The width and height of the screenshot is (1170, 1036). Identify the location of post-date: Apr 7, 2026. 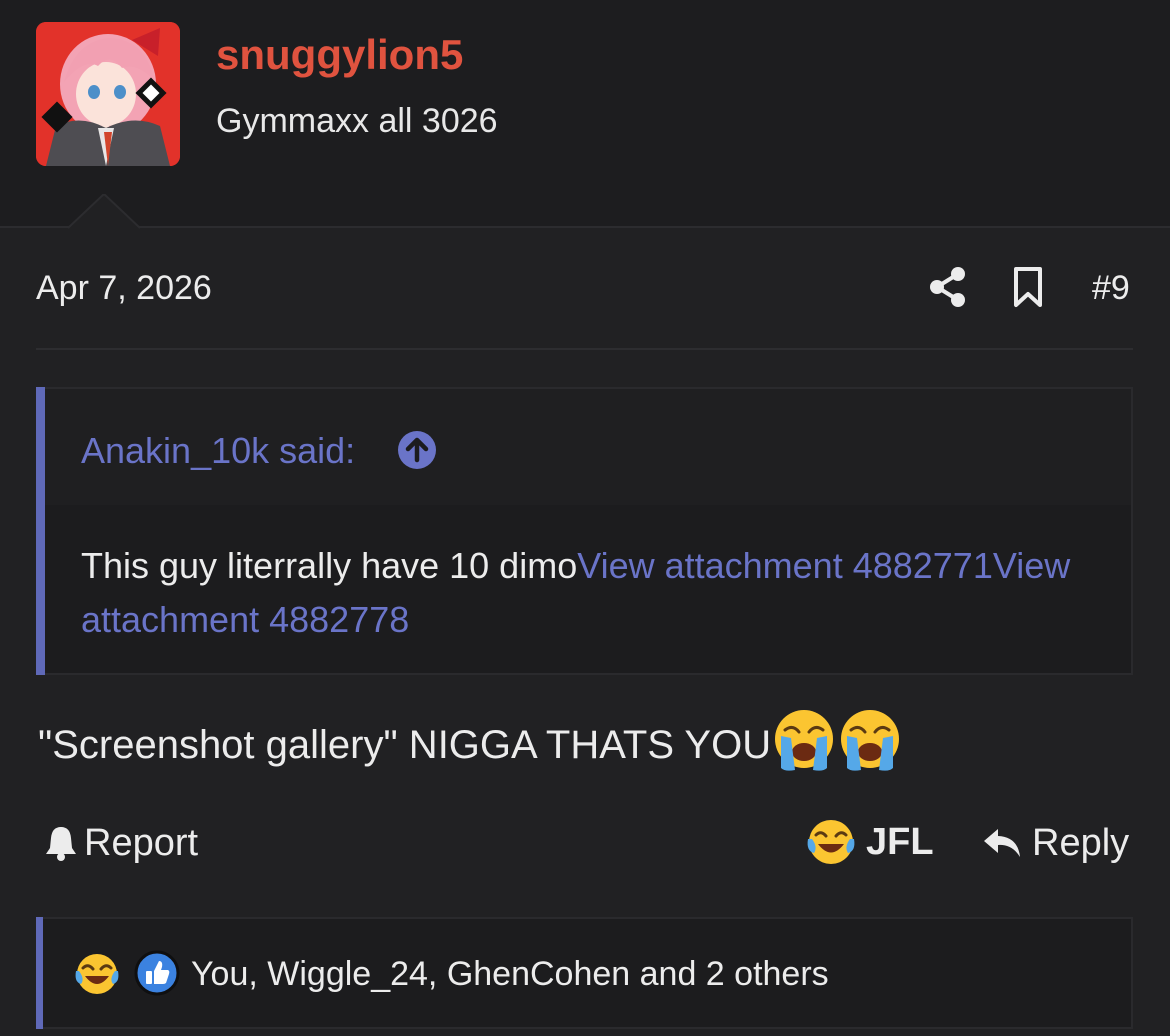
(124, 288).